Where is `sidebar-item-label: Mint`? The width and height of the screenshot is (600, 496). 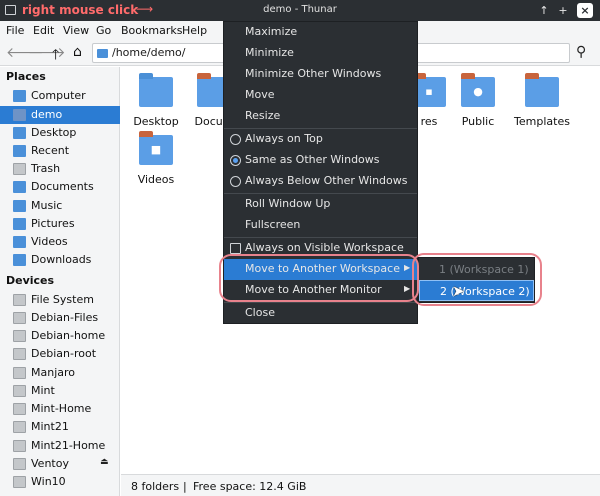 sidebar-item-label: Mint is located at coordinates (43, 390).